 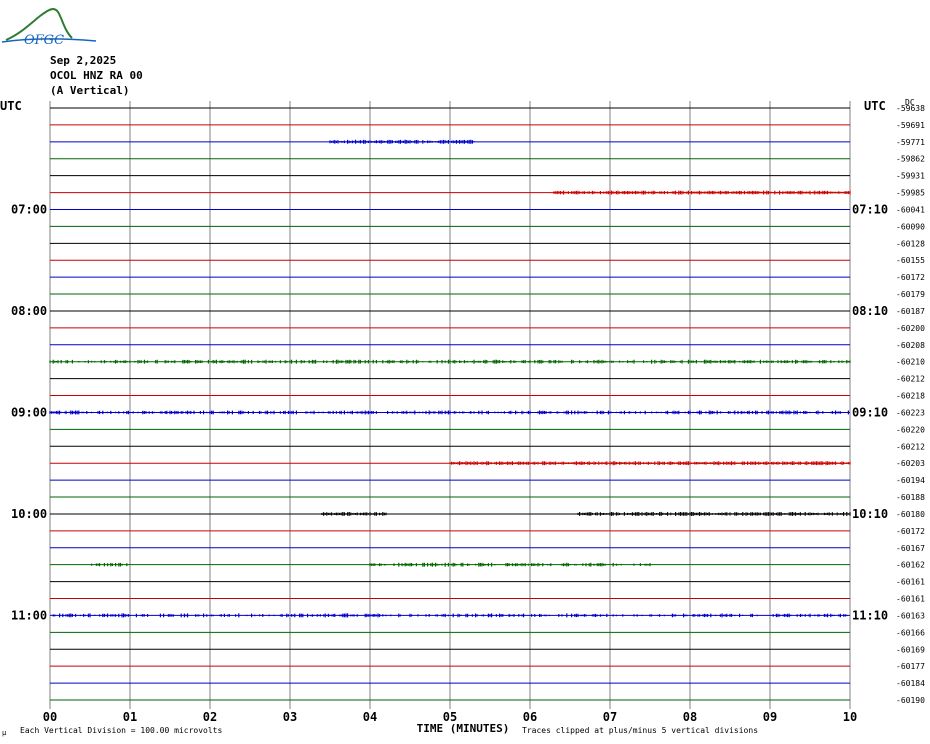 I want to click on right-value-label: -60188, so click(x=910, y=497).